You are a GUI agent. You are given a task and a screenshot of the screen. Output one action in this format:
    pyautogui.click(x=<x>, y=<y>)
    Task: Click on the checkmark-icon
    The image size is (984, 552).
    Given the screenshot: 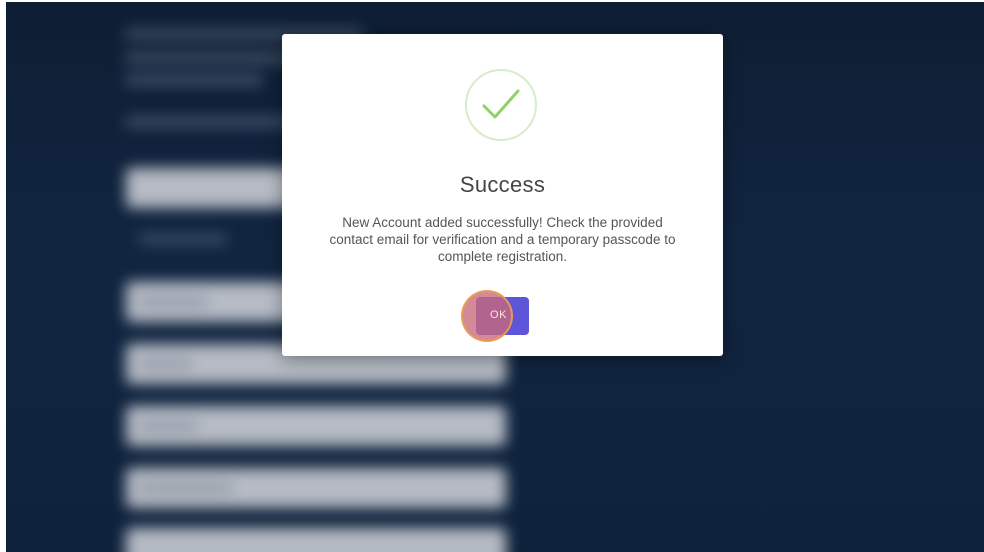 What is the action you would take?
    pyautogui.click(x=501, y=104)
    